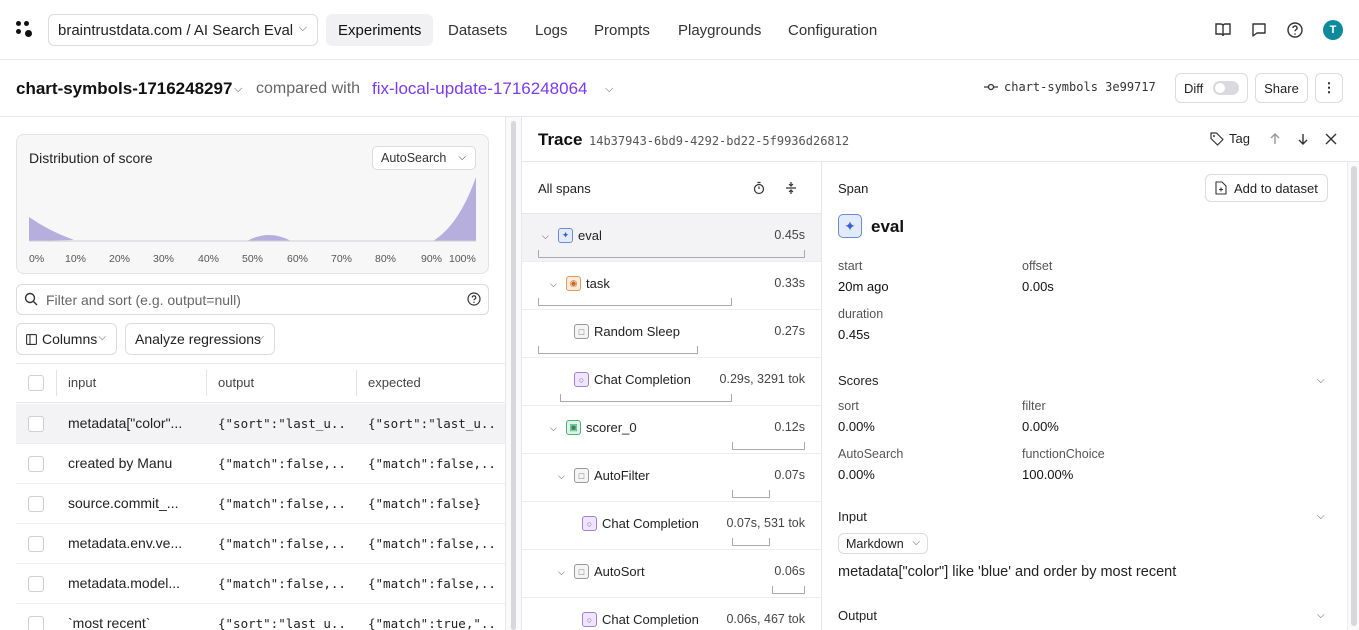 The height and width of the screenshot is (630, 1359). I want to click on select-all-checkbox, so click(36, 383).